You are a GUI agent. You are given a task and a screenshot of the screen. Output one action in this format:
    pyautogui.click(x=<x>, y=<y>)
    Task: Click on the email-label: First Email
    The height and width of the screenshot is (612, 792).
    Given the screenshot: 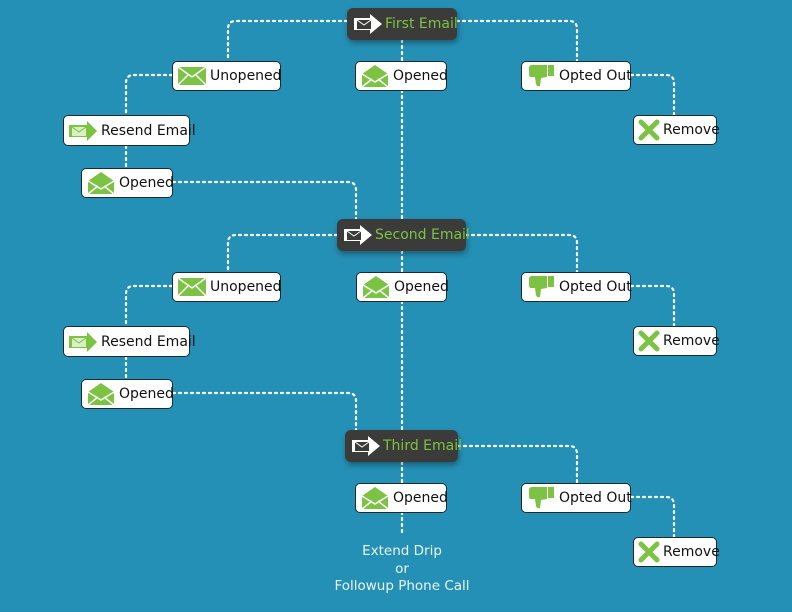 What is the action you would take?
    pyautogui.click(x=421, y=24)
    